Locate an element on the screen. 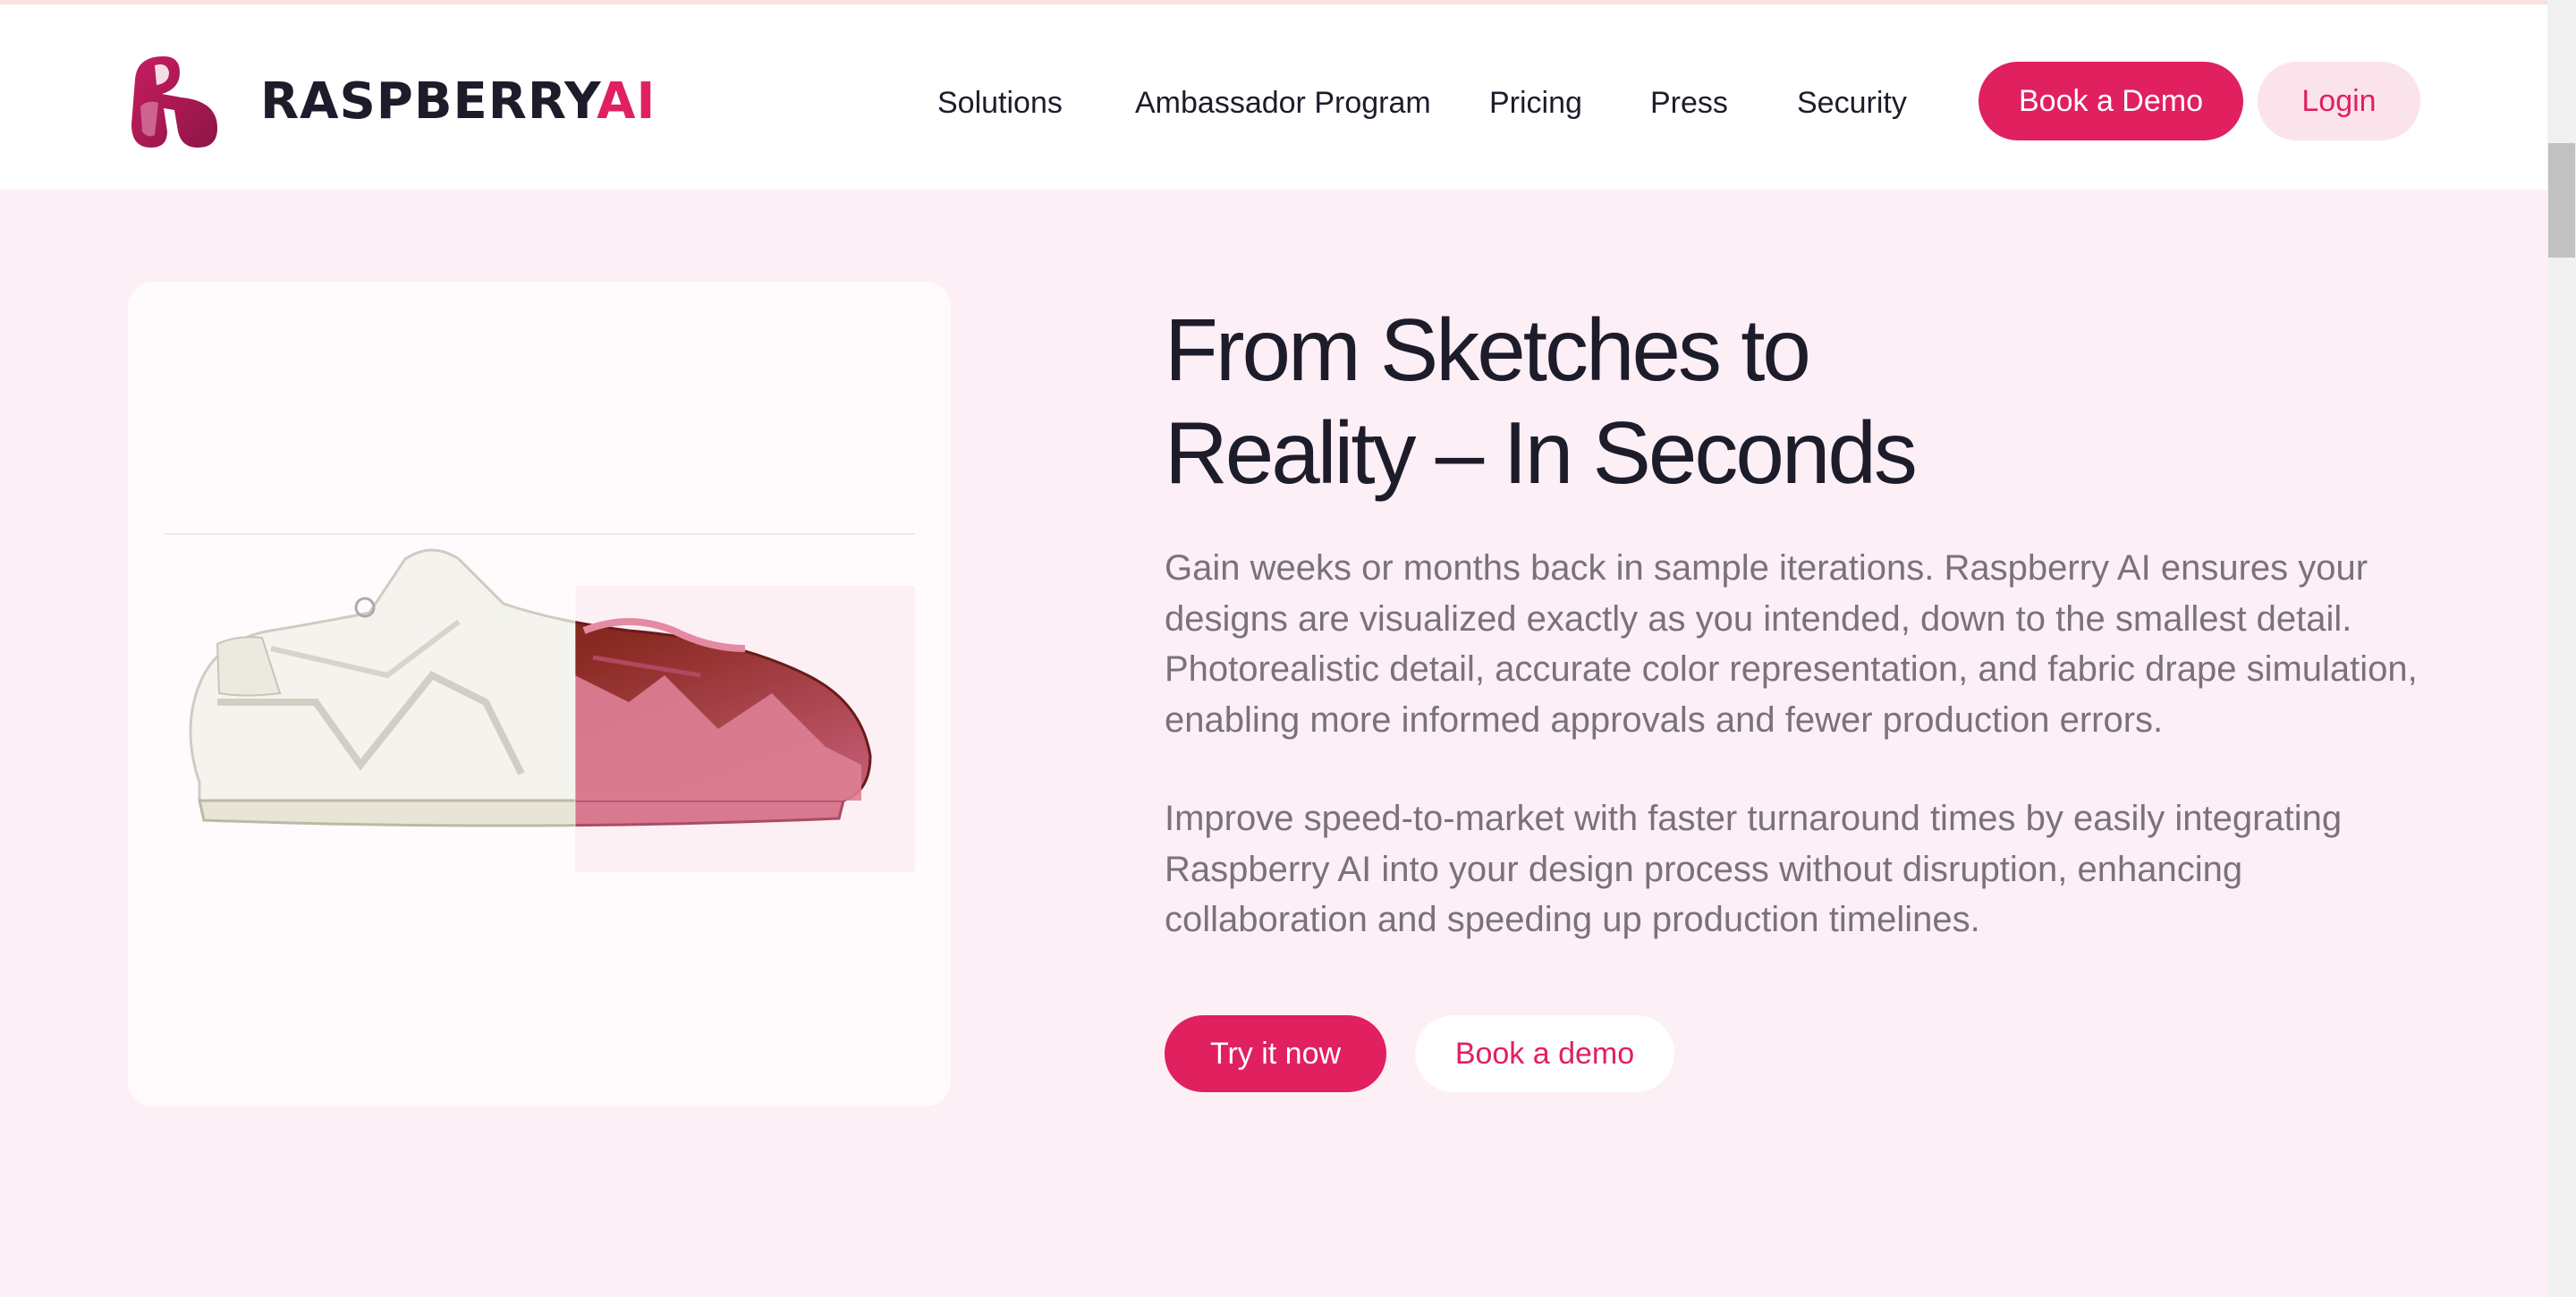  sneaker-sketch-to-render-image is located at coordinates (539, 702).